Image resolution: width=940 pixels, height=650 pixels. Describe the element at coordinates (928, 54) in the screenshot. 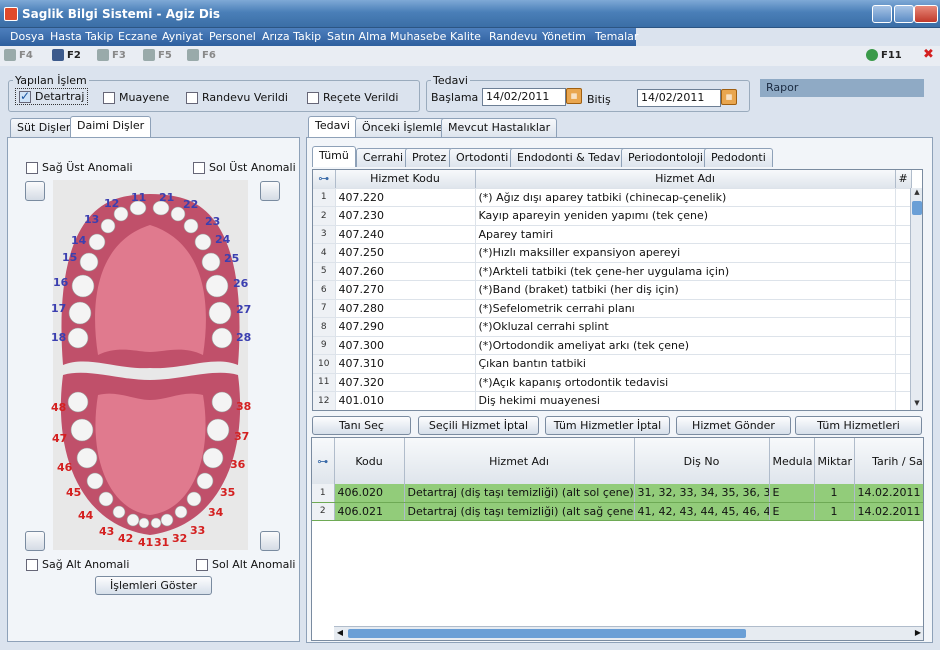

I see `exit-icon: ✖` at that location.